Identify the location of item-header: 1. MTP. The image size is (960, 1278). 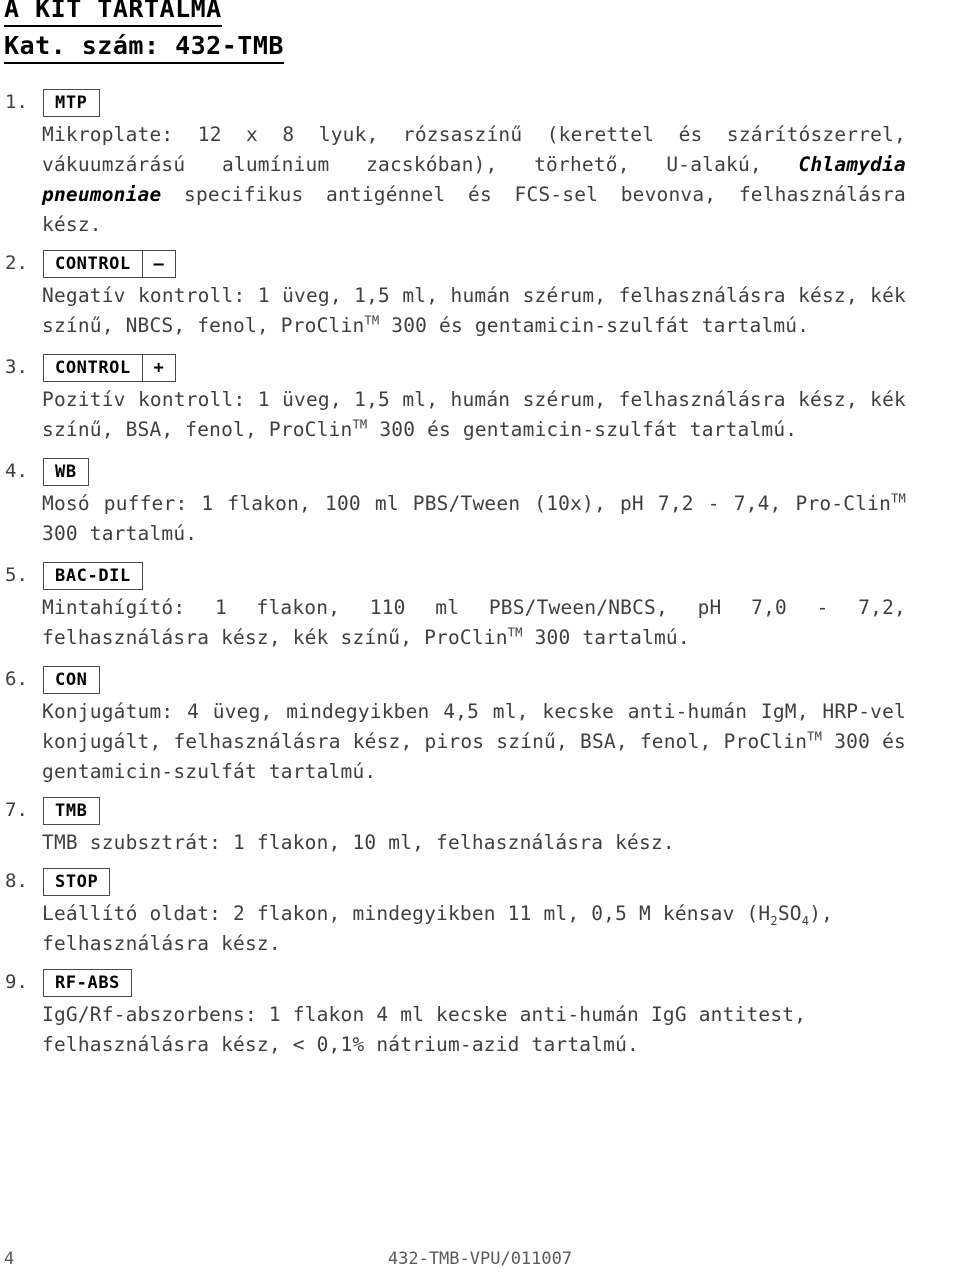
(480, 103).